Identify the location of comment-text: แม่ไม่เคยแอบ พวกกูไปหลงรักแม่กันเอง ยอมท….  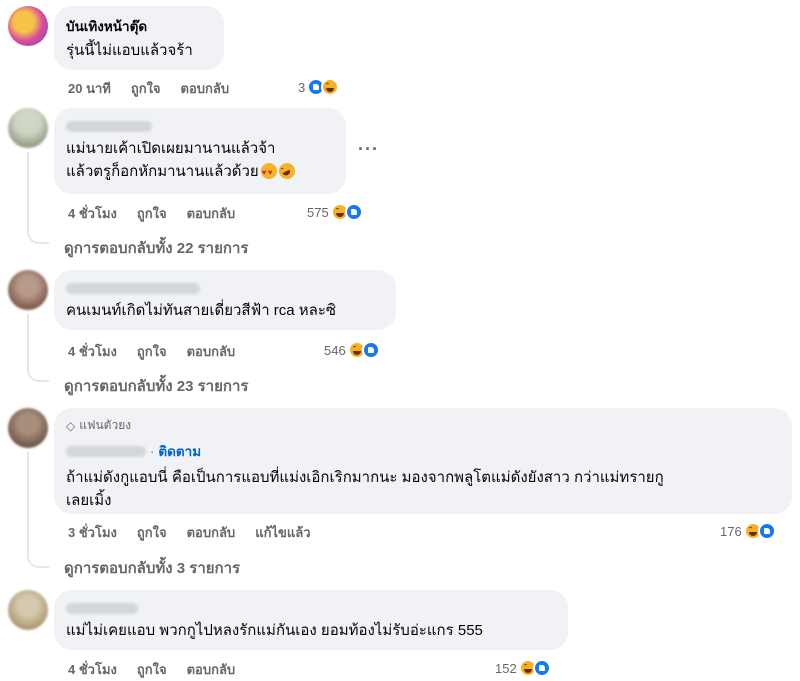
(274, 630).